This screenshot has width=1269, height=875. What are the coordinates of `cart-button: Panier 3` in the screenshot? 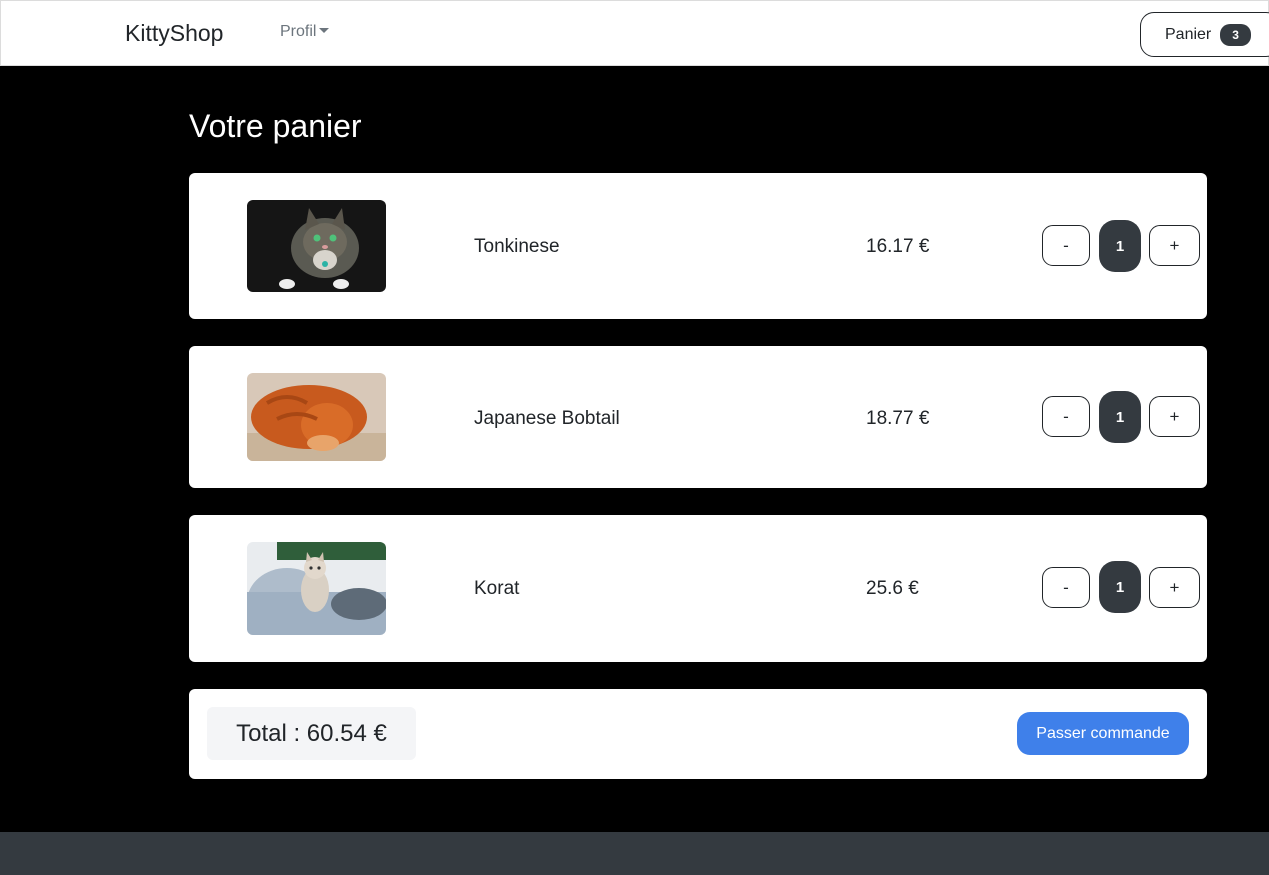 It's located at (1204, 34).